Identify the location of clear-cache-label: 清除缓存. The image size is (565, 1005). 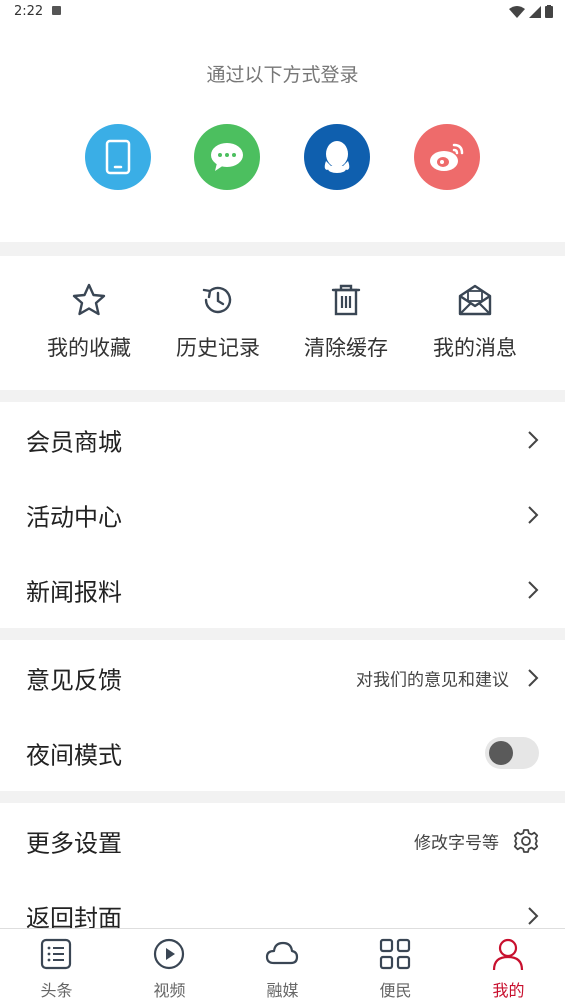
(346, 348).